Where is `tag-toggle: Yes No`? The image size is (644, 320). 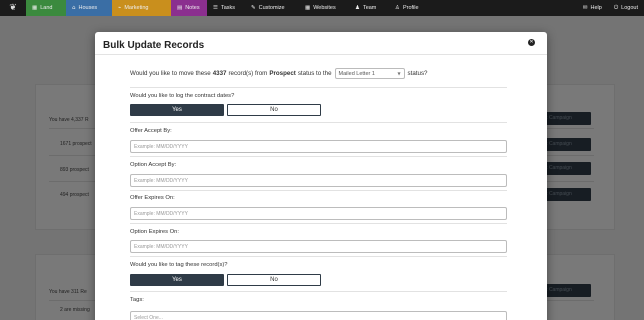 tag-toggle: Yes No is located at coordinates (225, 280).